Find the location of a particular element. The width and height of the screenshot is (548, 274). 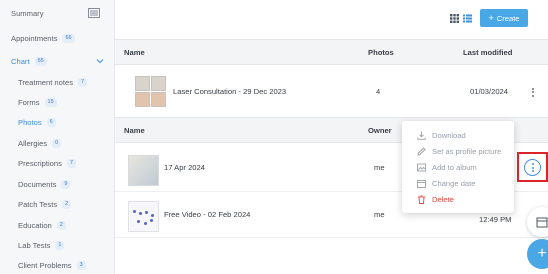

sidebar-item-label: Forms is located at coordinates (29, 102).